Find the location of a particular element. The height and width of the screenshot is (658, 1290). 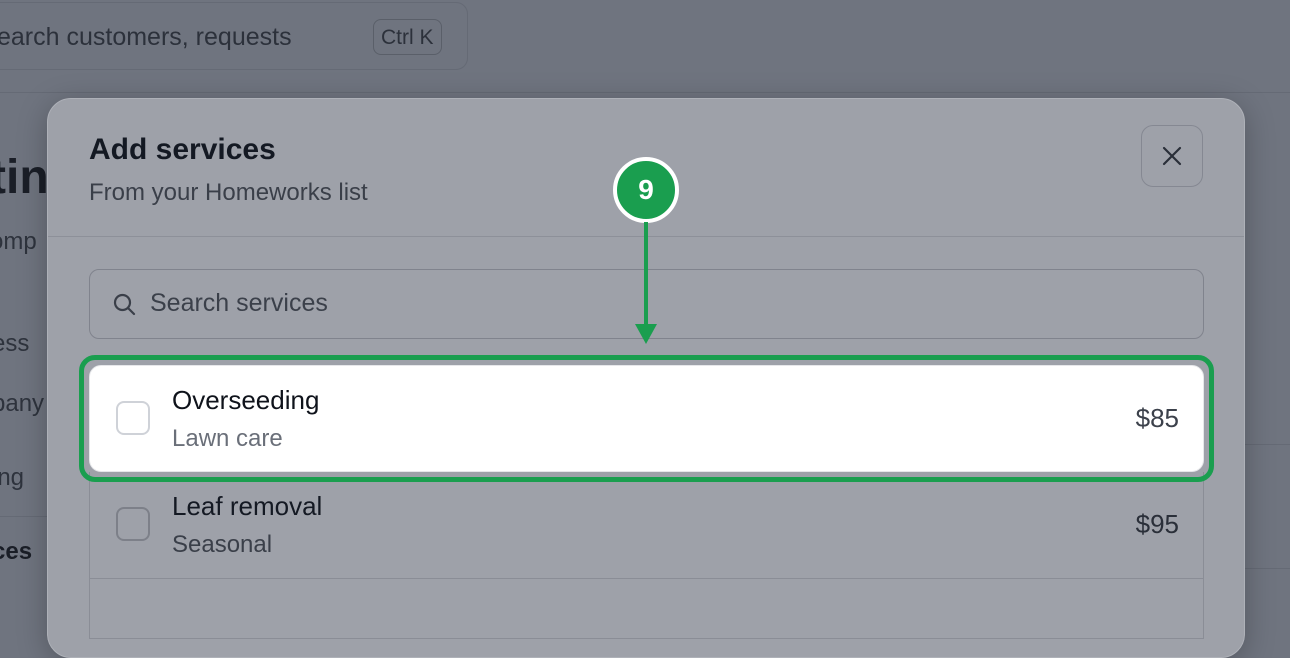

close-icon is located at coordinates (1172, 156).